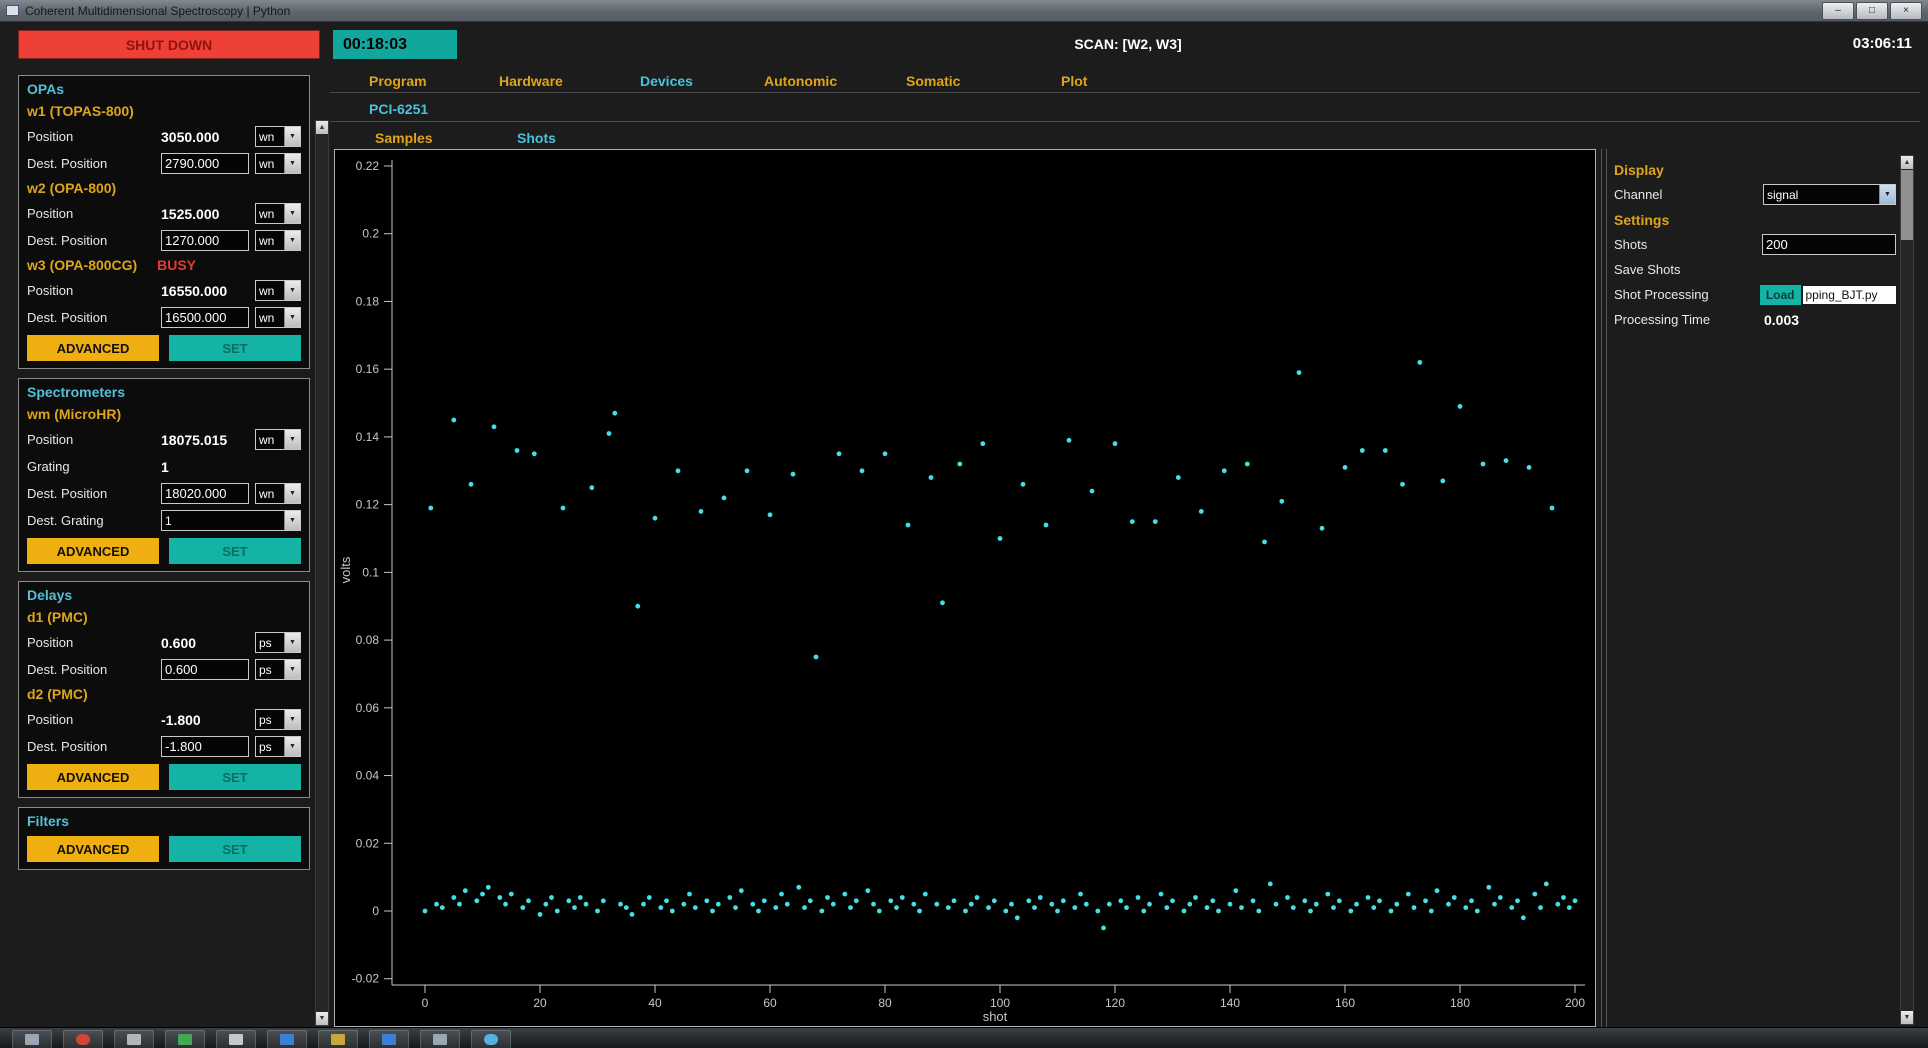 Image resolution: width=1928 pixels, height=1048 pixels. I want to click on tab-pci-6251: PCI-6251, so click(398, 109).